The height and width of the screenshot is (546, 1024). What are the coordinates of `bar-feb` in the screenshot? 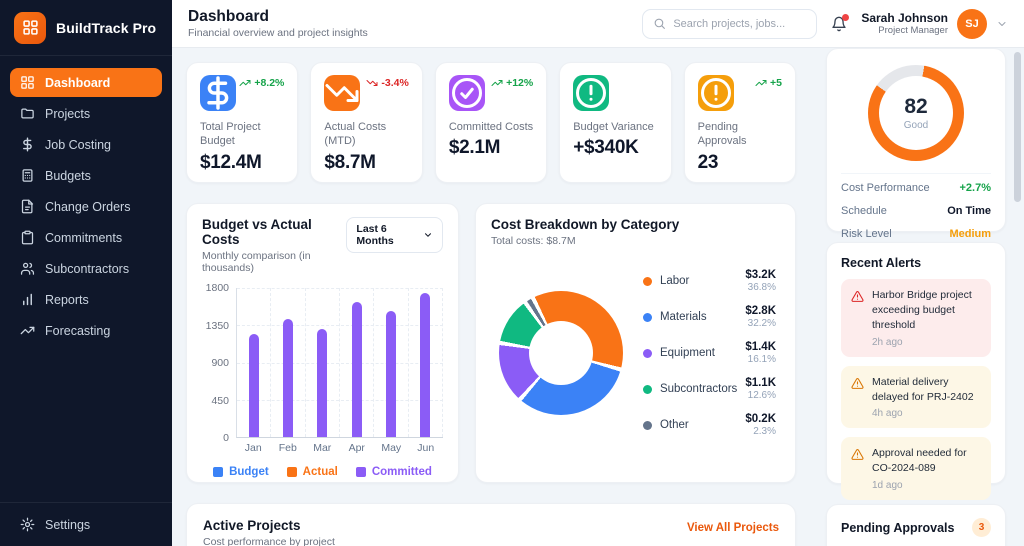 It's located at (287, 377).